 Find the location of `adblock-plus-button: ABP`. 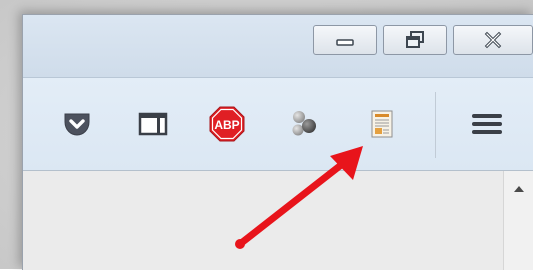

adblock-plus-button: ABP is located at coordinates (227, 124).